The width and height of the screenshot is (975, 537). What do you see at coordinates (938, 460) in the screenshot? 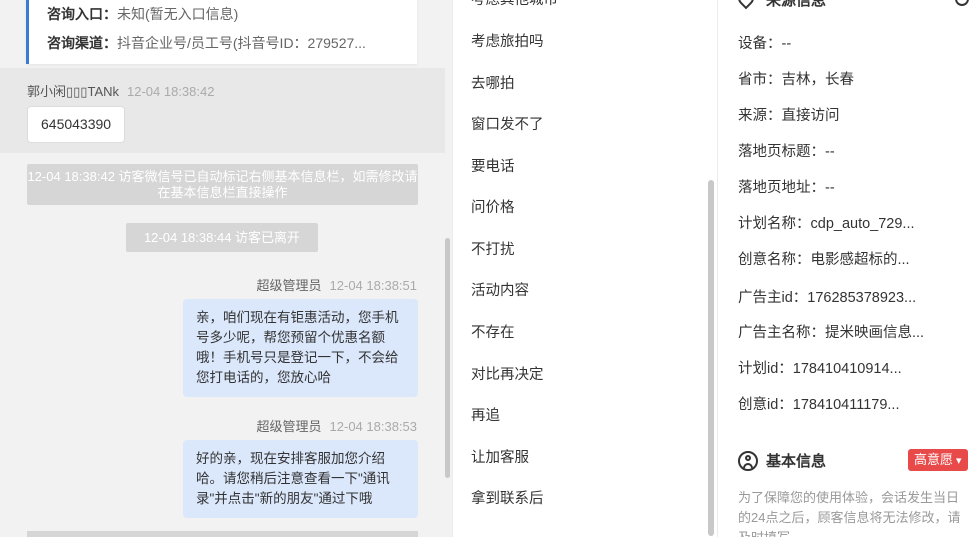
I see `intent-badge: 高意愿` at bounding box center [938, 460].